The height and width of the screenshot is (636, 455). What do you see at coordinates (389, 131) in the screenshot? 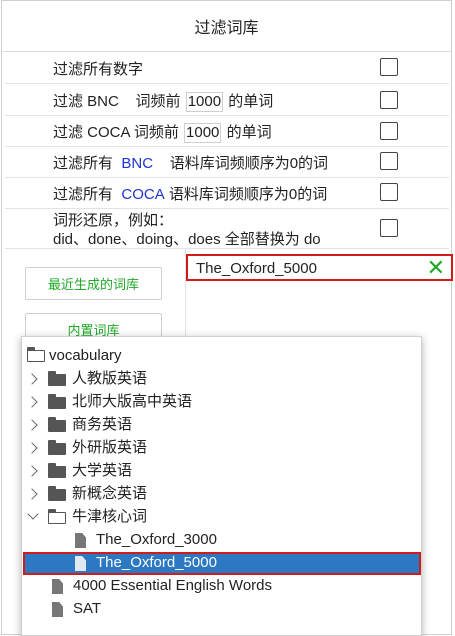
I see `filter-coca-checkbox` at bounding box center [389, 131].